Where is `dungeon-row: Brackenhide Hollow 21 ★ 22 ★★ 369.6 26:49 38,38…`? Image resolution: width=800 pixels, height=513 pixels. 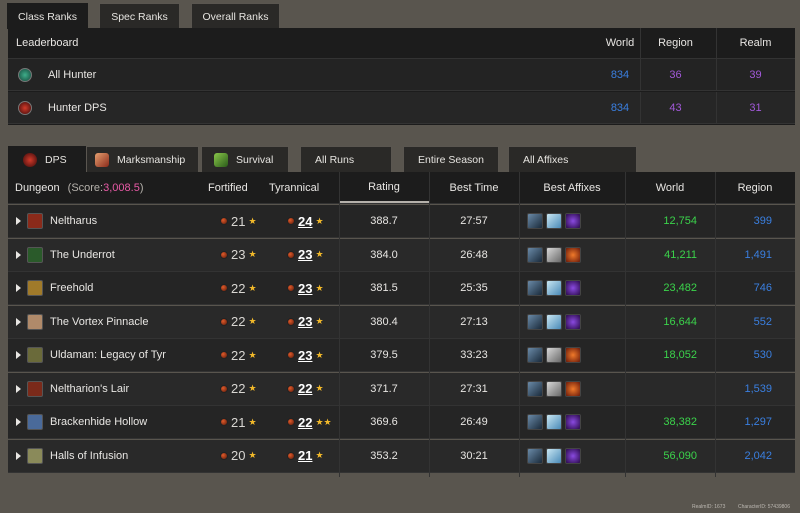 dungeon-row: Brackenhide Hollow 21 ★ 22 ★★ 369.6 26:49 38,38… is located at coordinates (401, 422).